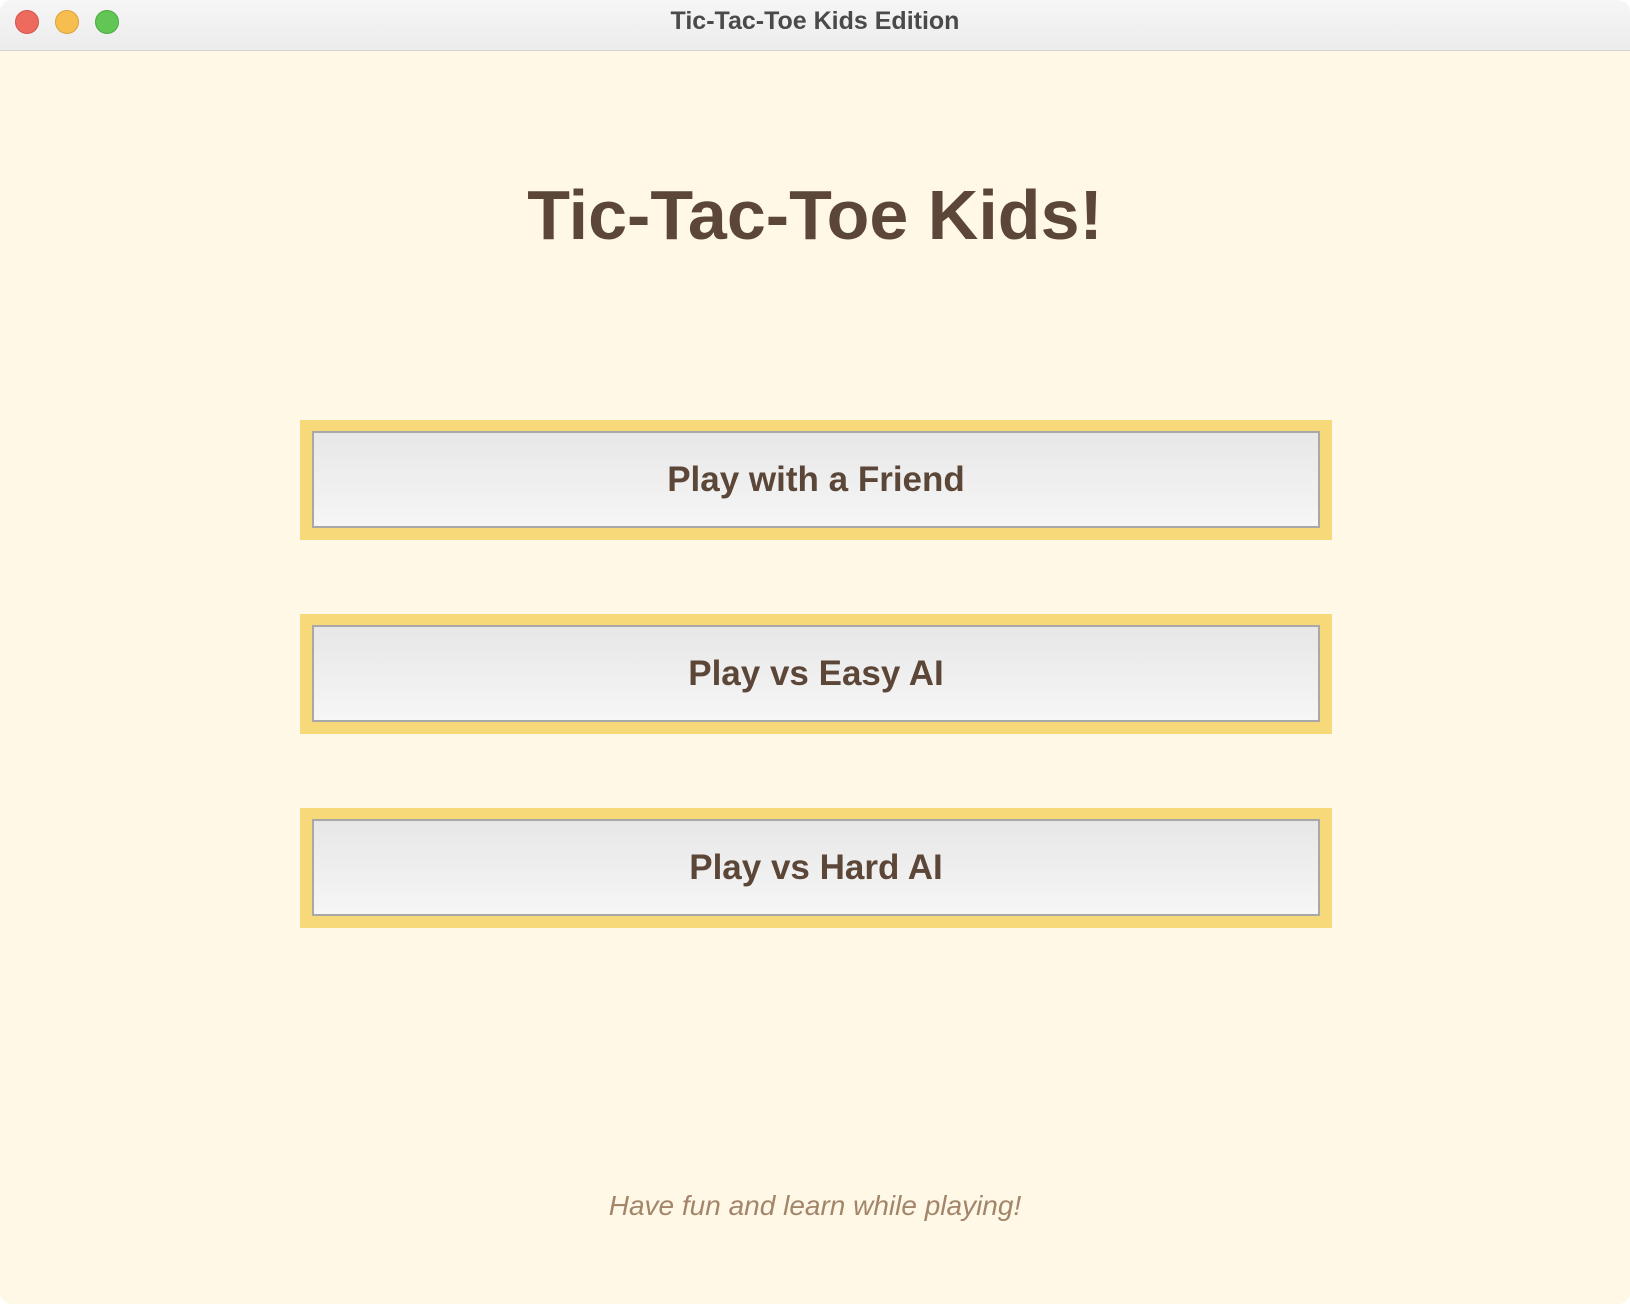 Image resolution: width=1630 pixels, height=1304 pixels. Describe the element at coordinates (815, 21) in the screenshot. I see `window-title: Tic-Tac-Toe Kids Edition` at that location.